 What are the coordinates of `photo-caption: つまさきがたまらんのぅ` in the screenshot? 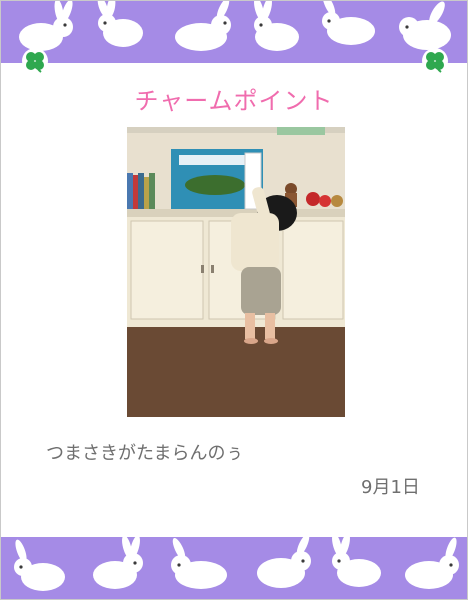 It's located at (145, 453).